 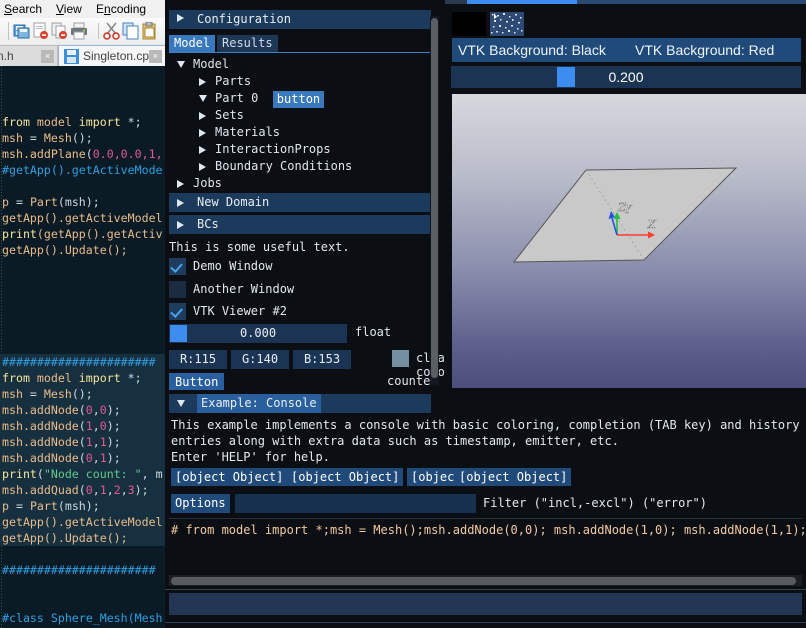 What do you see at coordinates (543, 50) in the screenshot?
I see `vtk-background-black-button: VTK Background: Black` at bounding box center [543, 50].